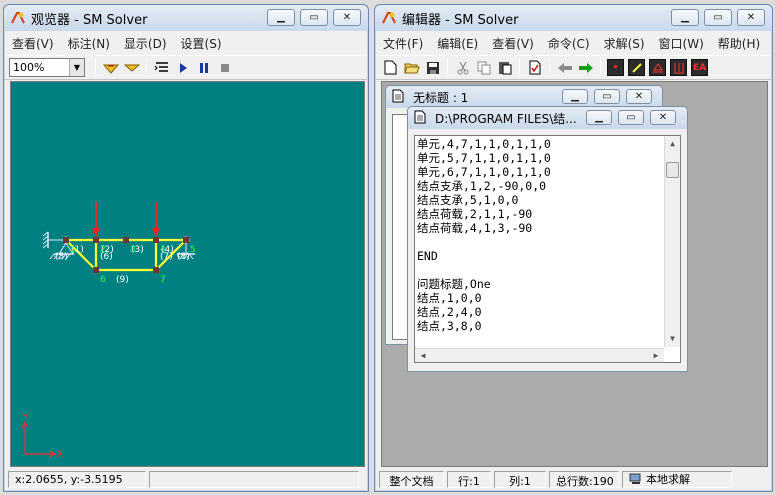 The width and height of the screenshot is (775, 495). What do you see at coordinates (145, 43) in the screenshot?
I see `menu-display: 显示(D)` at bounding box center [145, 43].